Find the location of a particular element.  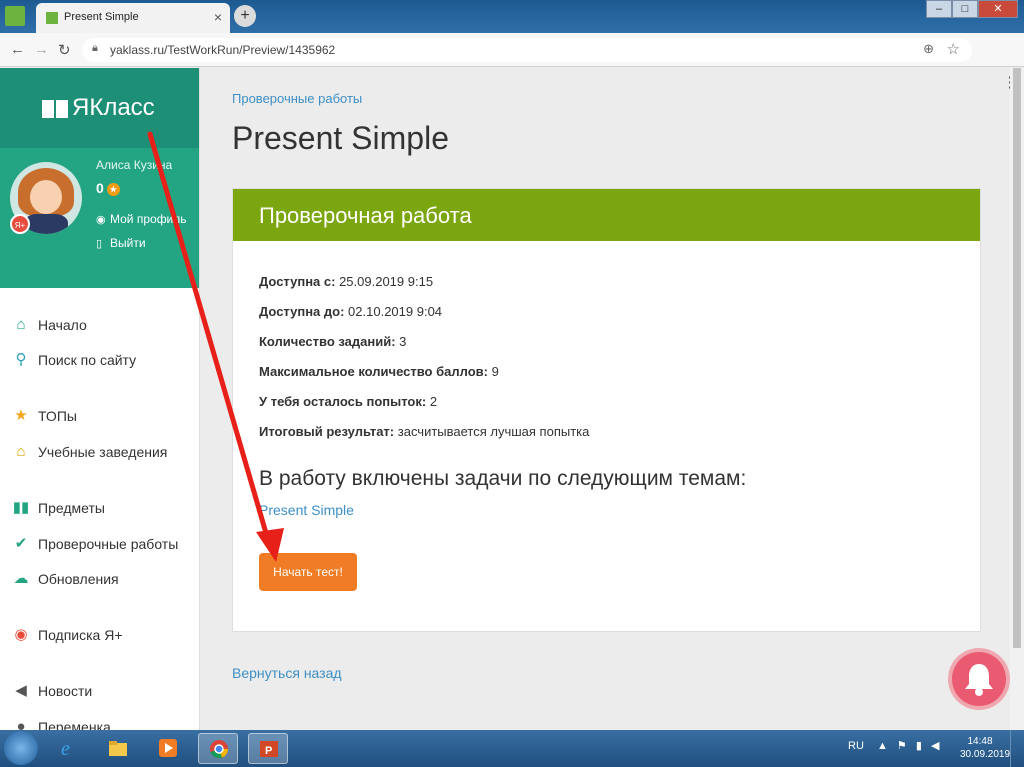

folder-icon is located at coordinates (118, 748).